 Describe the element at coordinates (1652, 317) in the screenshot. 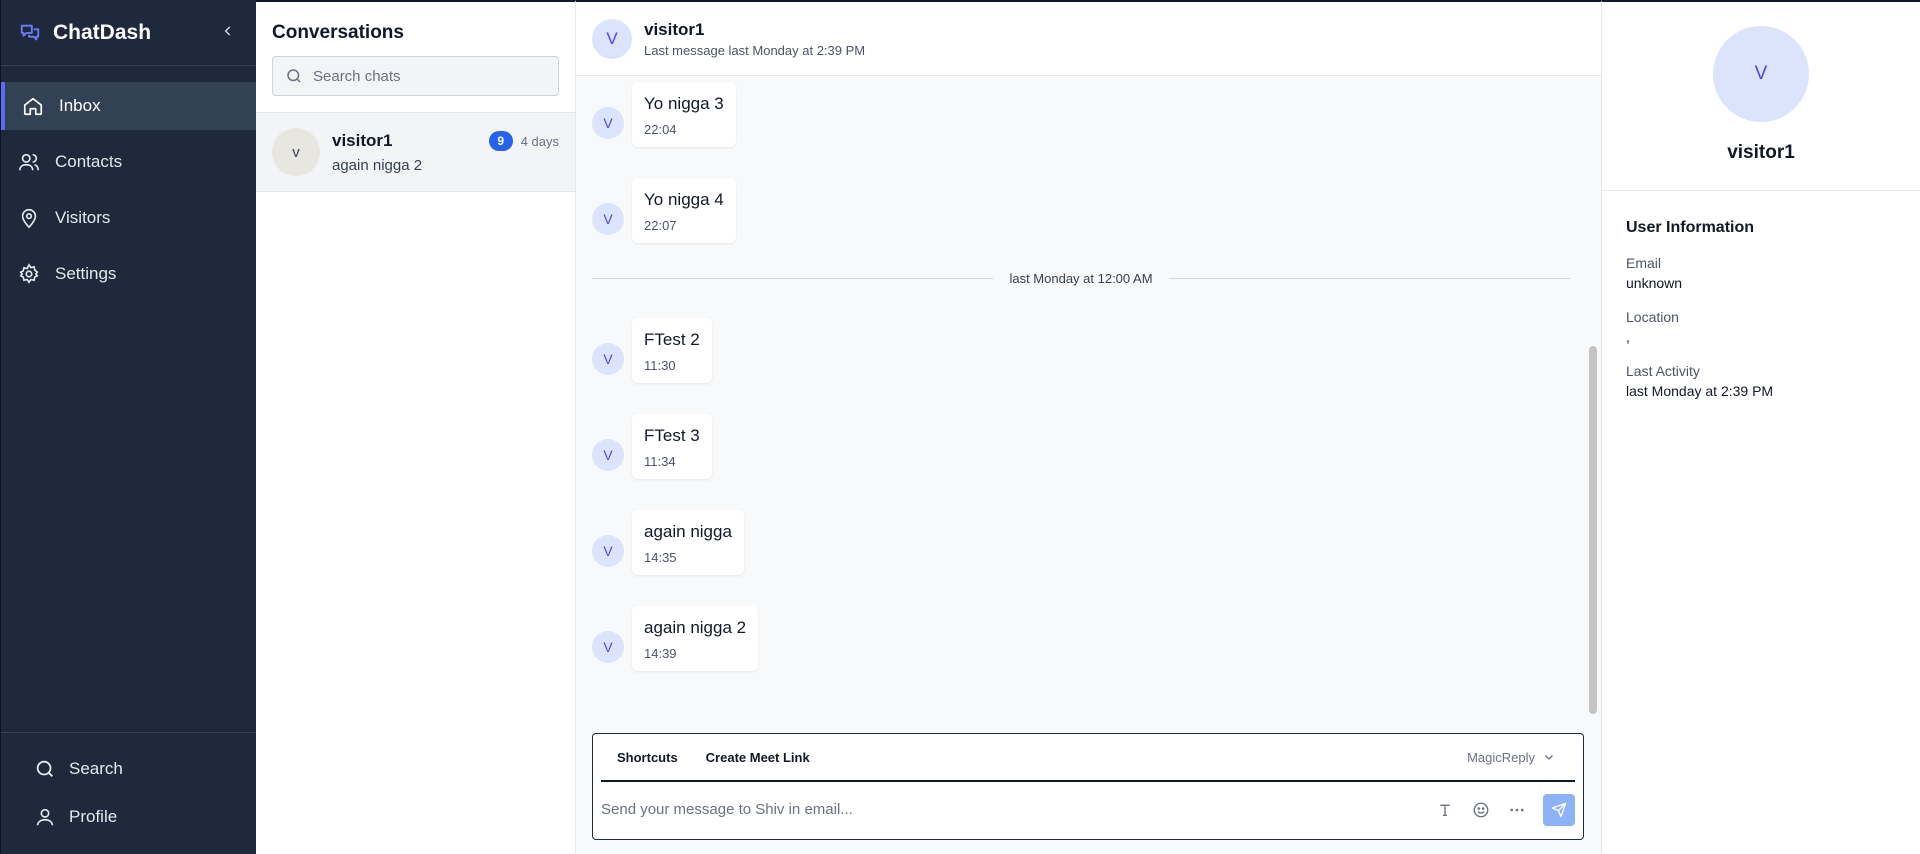

I see `field-label: Location` at that location.